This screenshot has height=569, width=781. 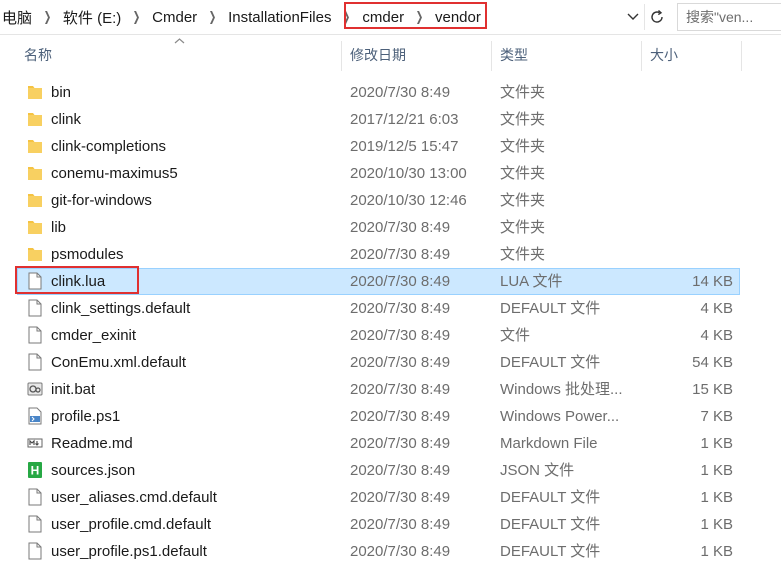 I want to click on folder-row: clink-completions 2019/12/5 15:47 文件夹, so click(x=390, y=145).